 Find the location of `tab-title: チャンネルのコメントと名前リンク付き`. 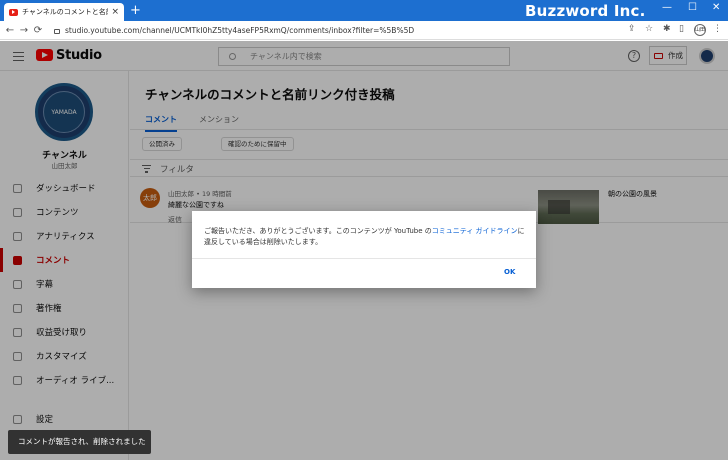

tab-title: チャンネルのコメントと名前リンク付き is located at coordinates (65, 12).